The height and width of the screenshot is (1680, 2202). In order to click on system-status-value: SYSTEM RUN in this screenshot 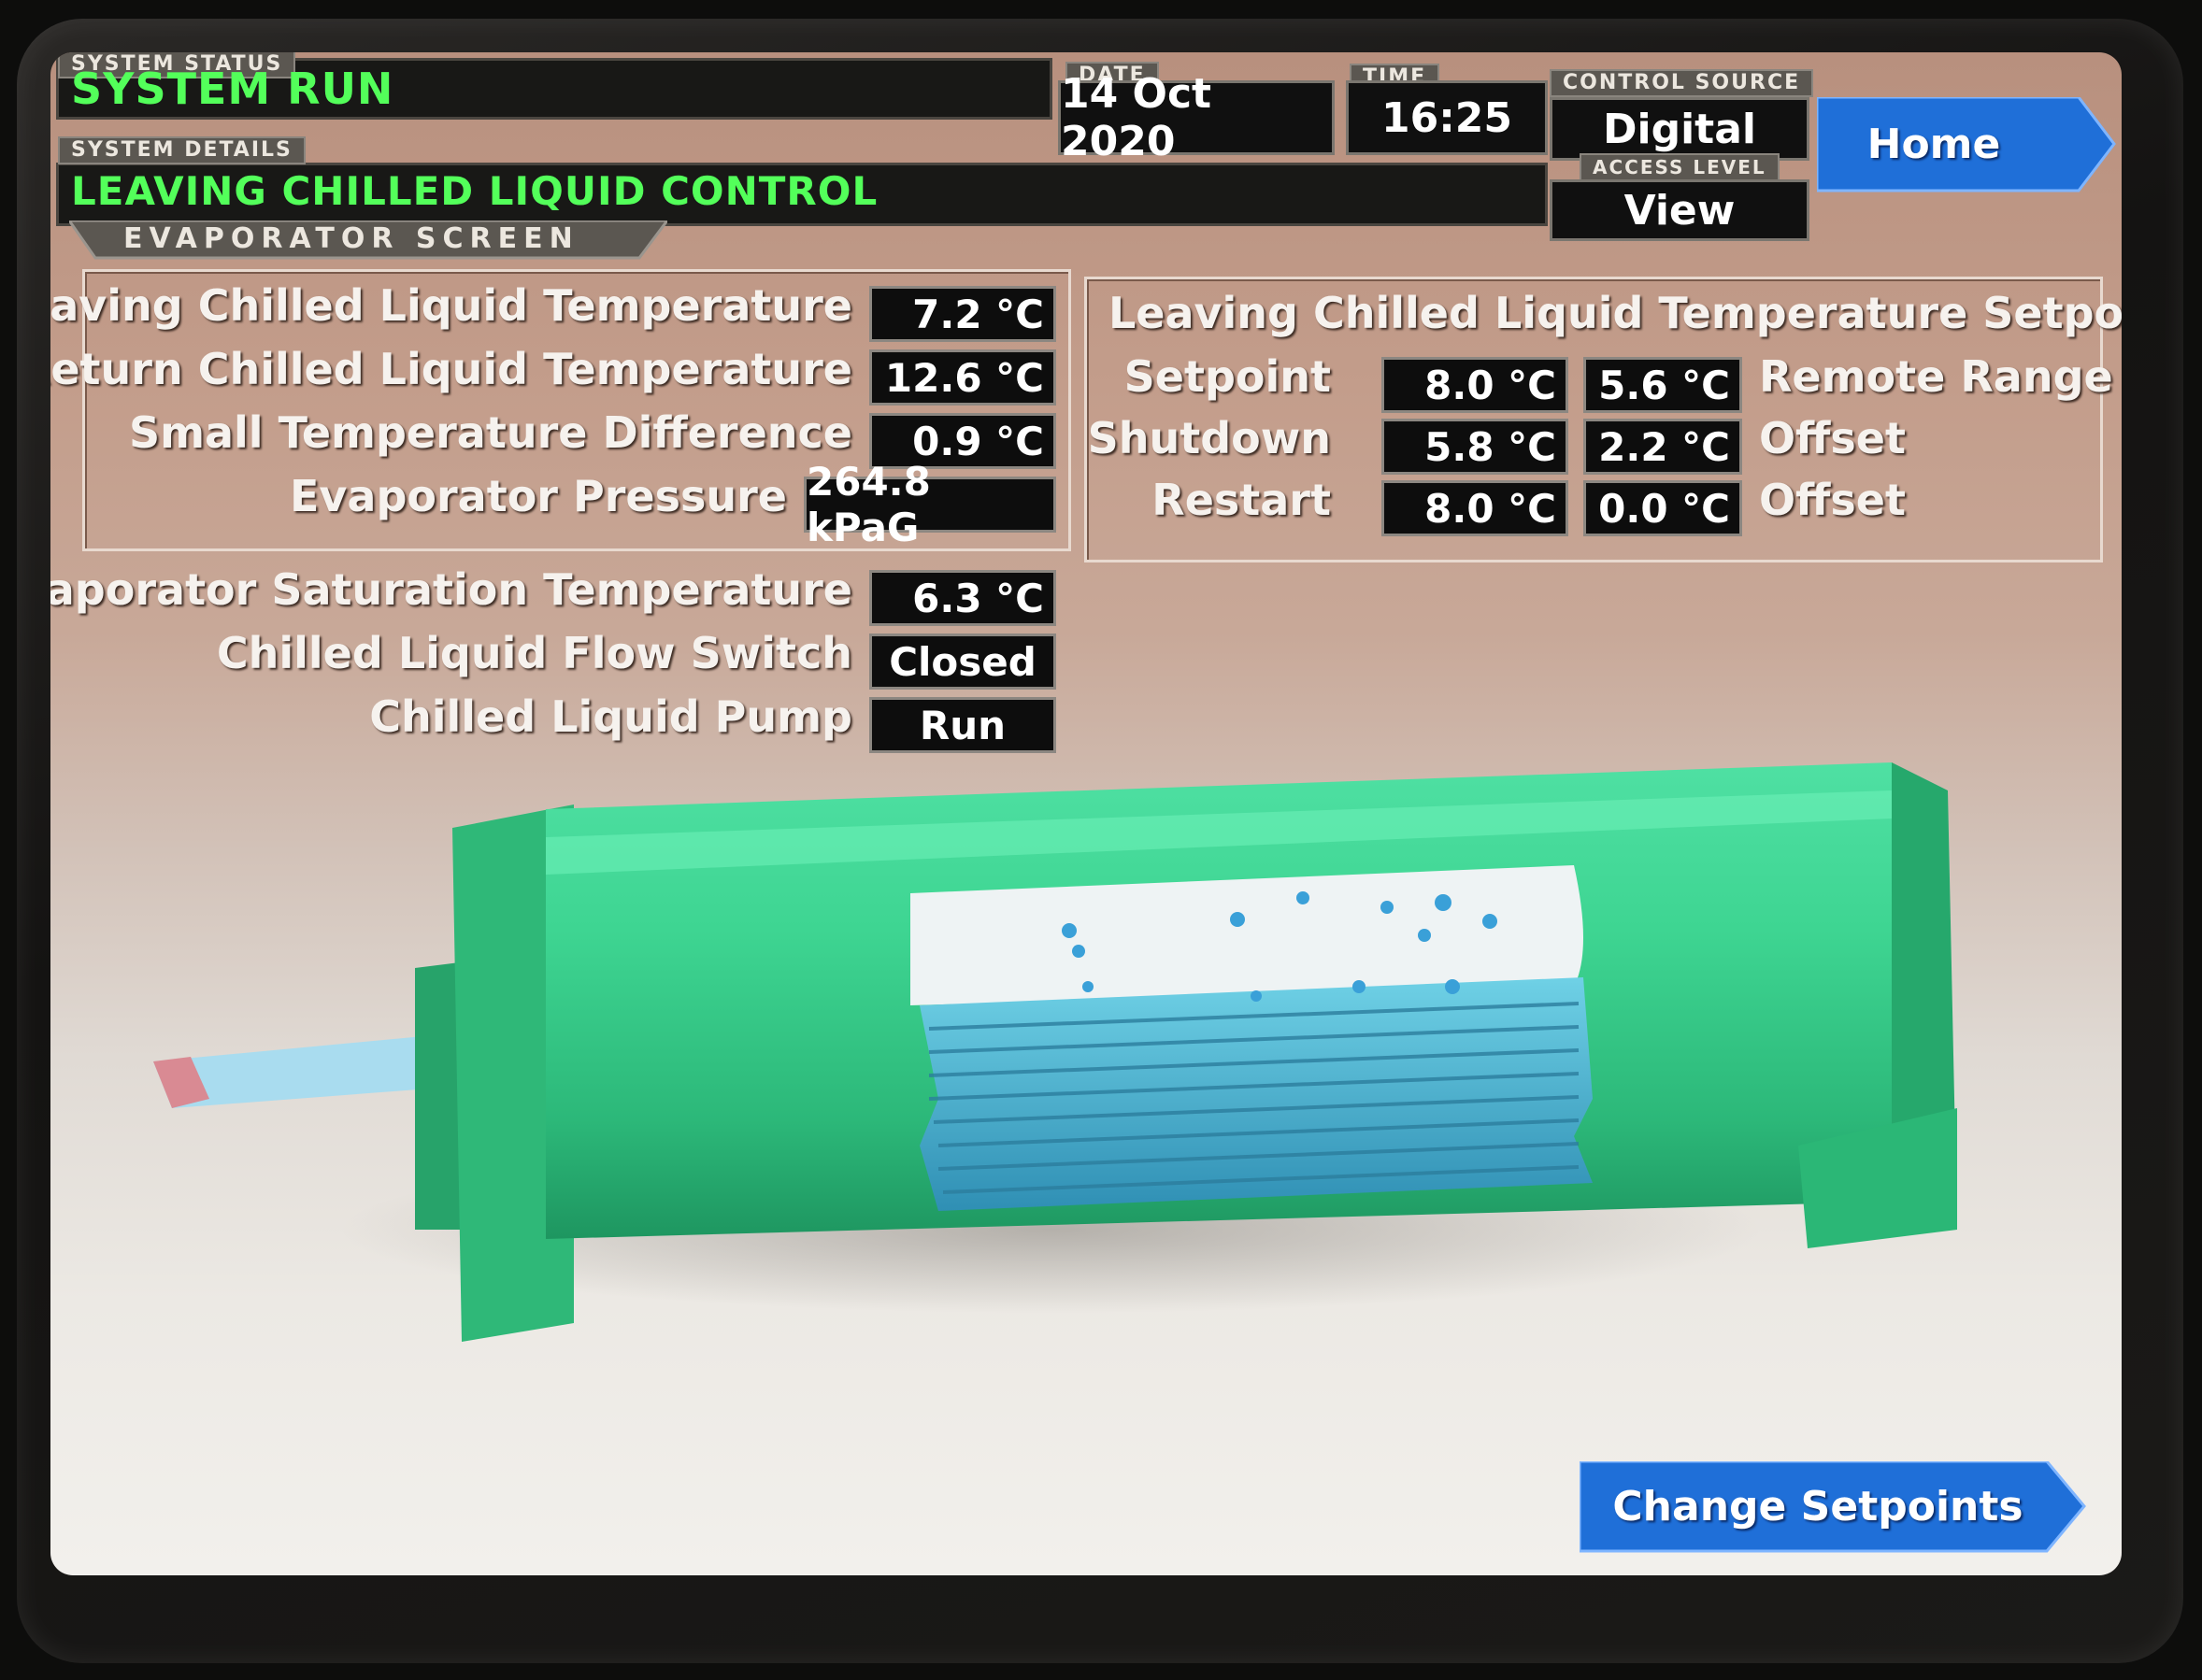, I will do `click(233, 89)`.